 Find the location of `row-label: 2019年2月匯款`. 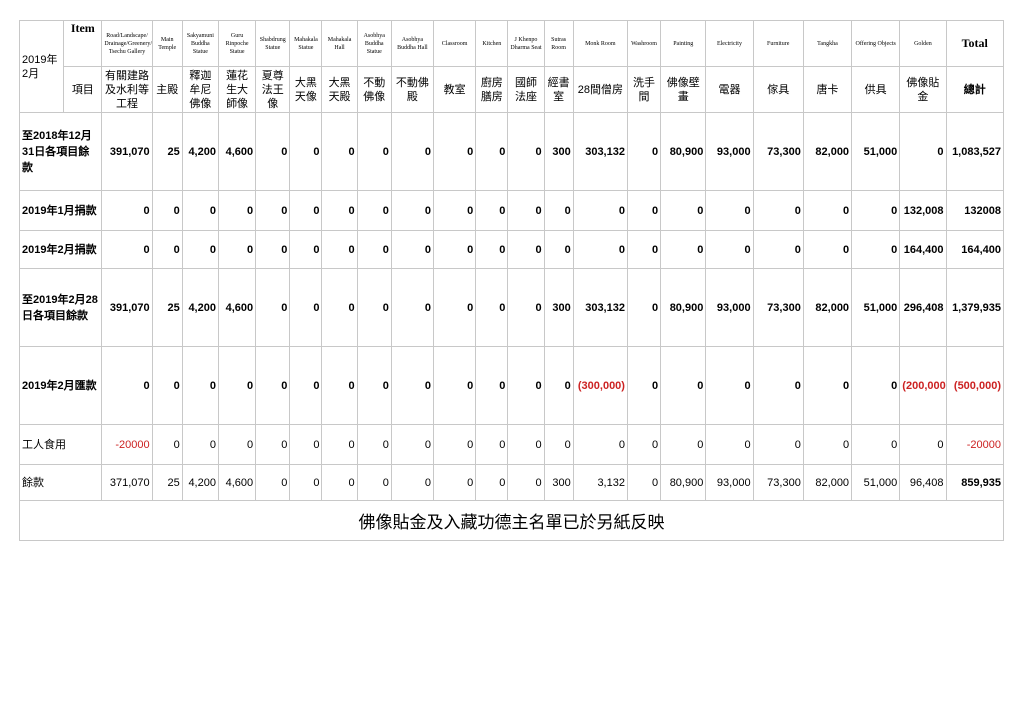

row-label: 2019年2月匯款 is located at coordinates (60, 385).